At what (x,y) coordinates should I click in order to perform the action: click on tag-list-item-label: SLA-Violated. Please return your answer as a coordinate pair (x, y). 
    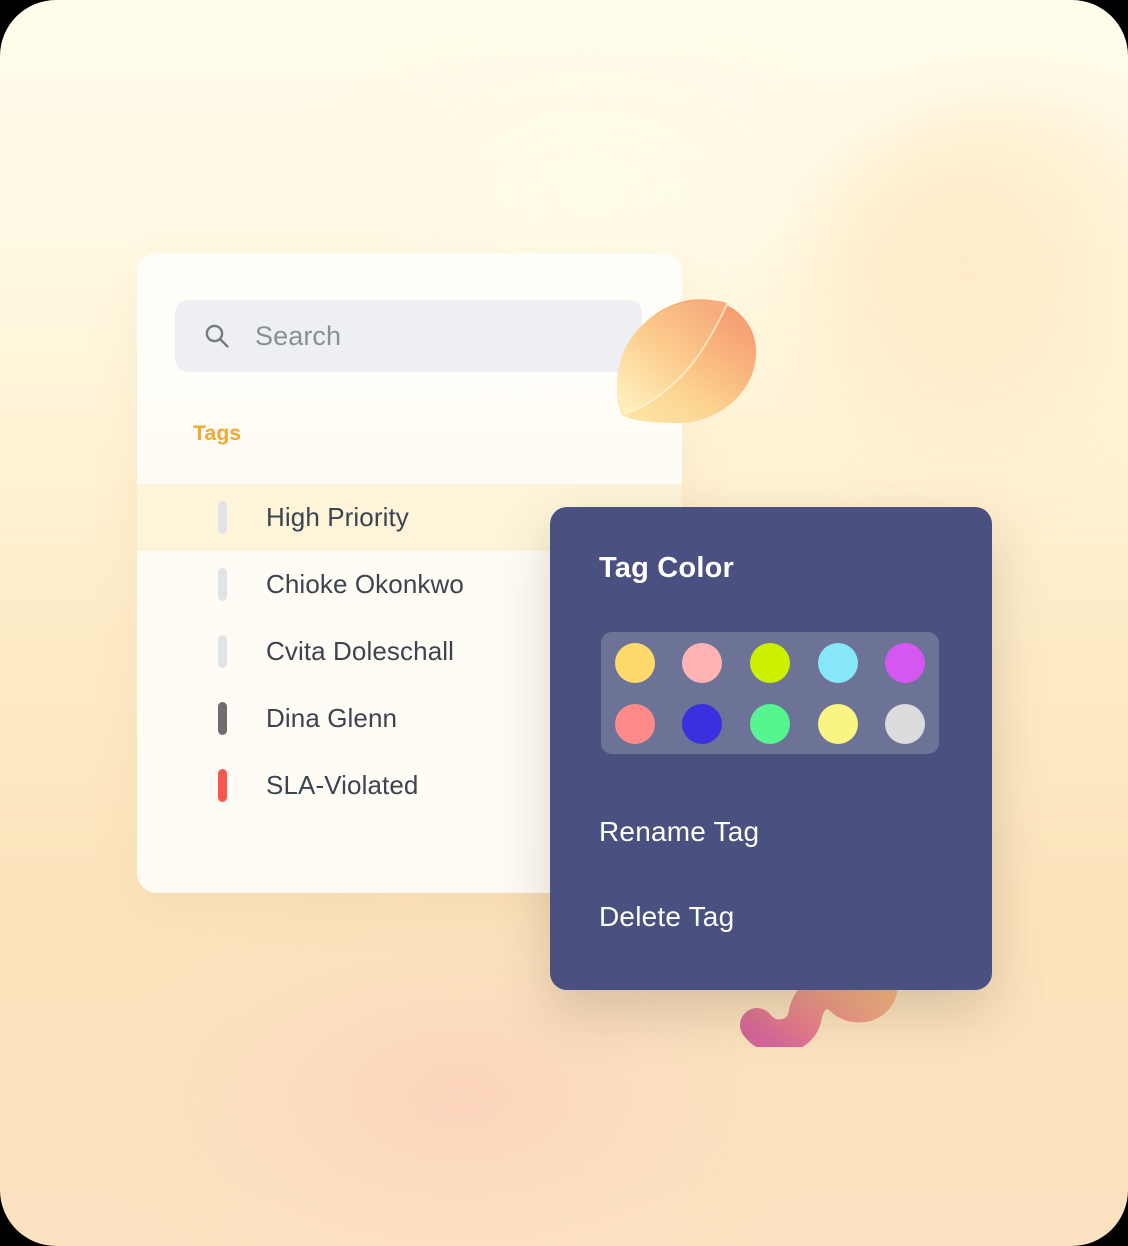
    Looking at the image, I should click on (342, 785).